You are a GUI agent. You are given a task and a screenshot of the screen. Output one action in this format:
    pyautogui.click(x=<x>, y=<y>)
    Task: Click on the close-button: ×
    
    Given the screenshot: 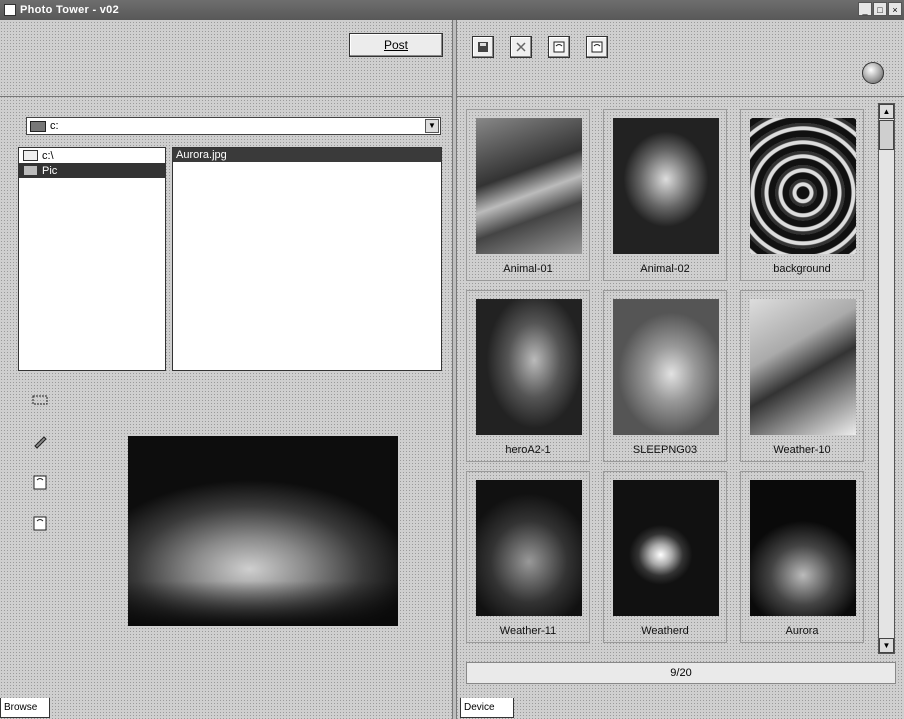 What is the action you would take?
    pyautogui.click(x=895, y=9)
    